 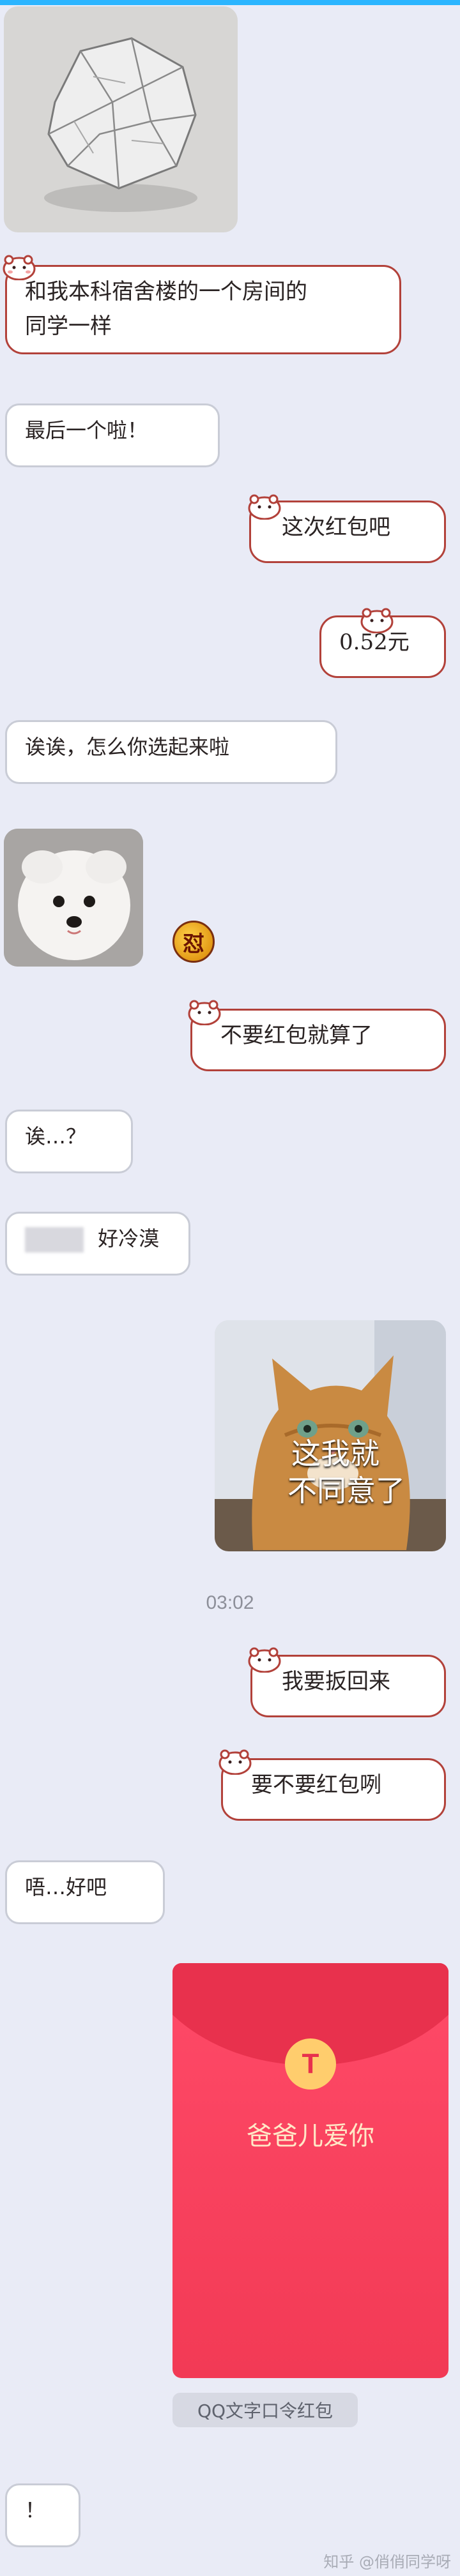 I want to click on top-status-bar, so click(x=230, y=2).